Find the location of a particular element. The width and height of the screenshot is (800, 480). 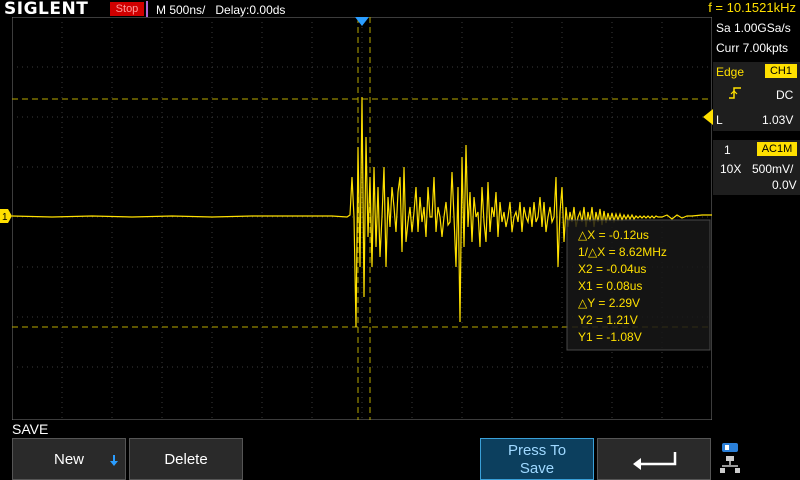

vertical-scale: 500mV/ is located at coordinates (773, 169).